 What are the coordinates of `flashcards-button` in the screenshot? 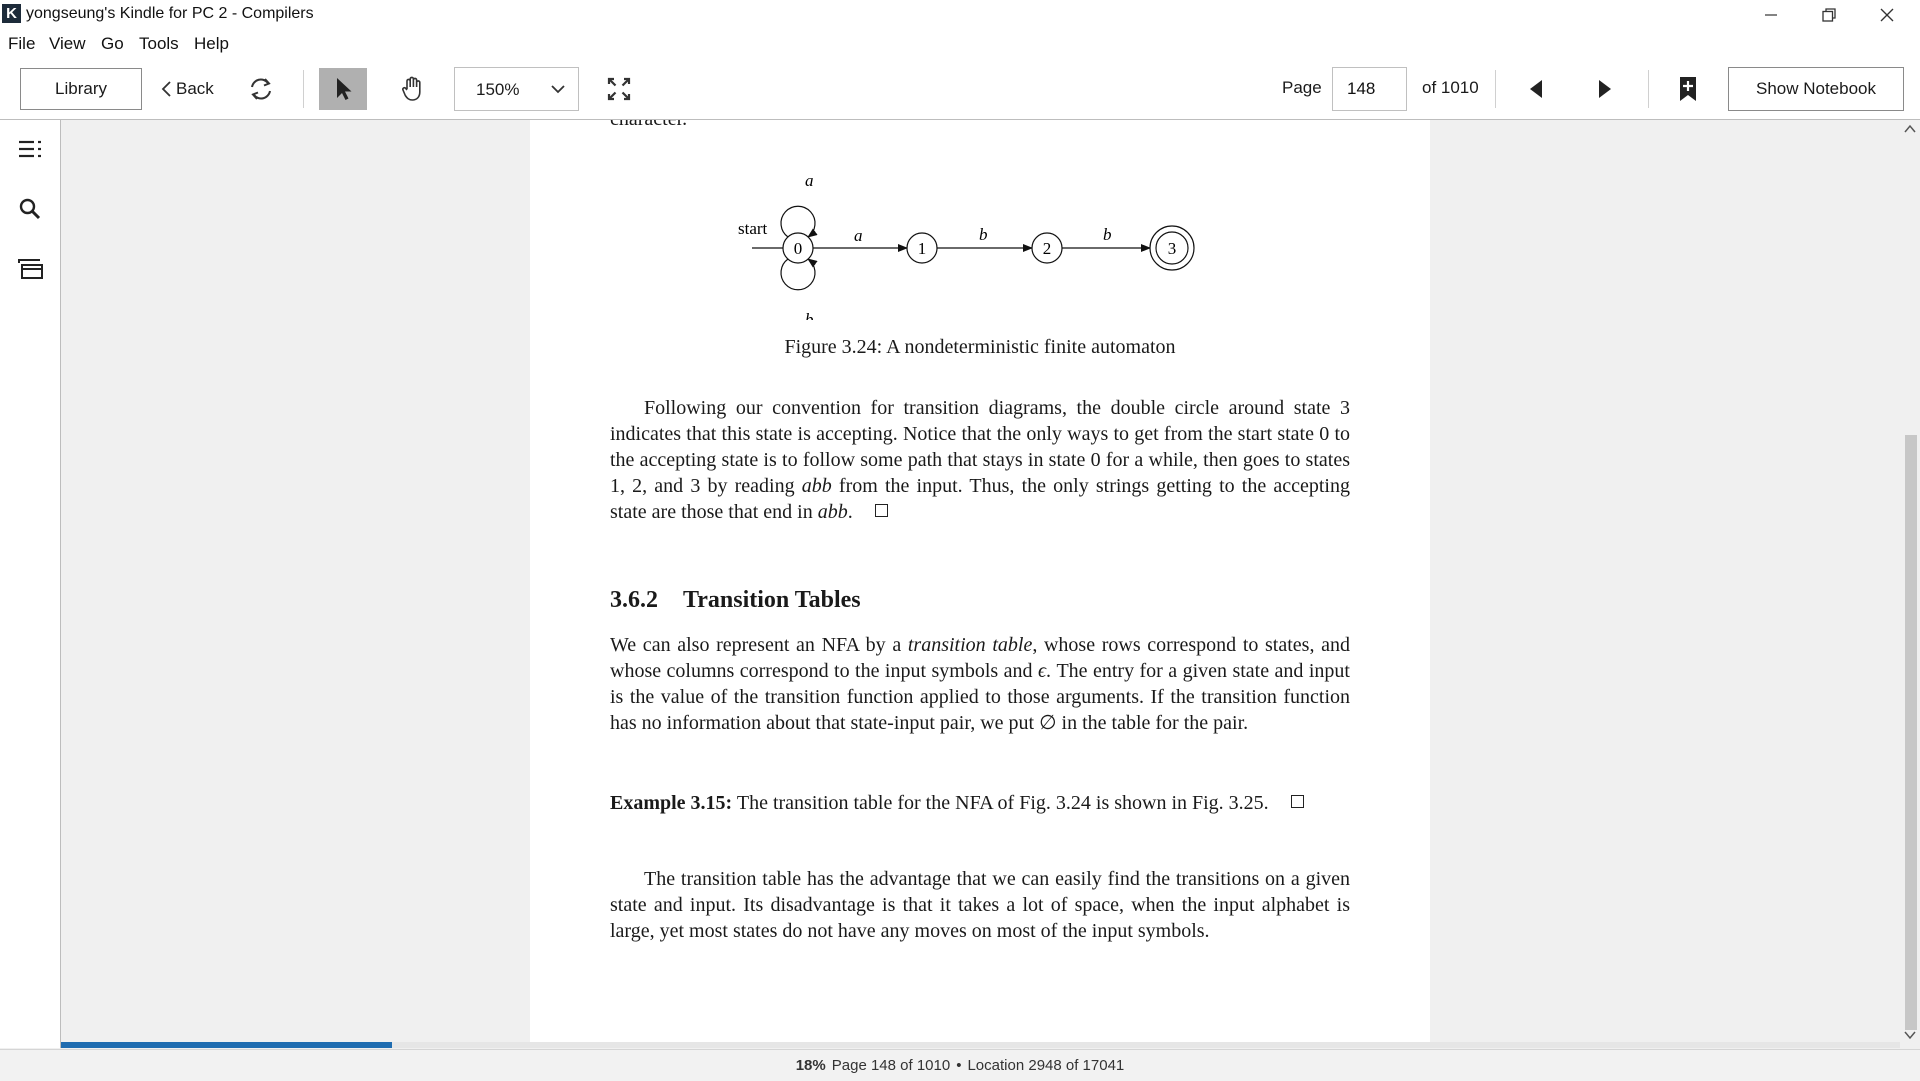 It's located at (30, 269).